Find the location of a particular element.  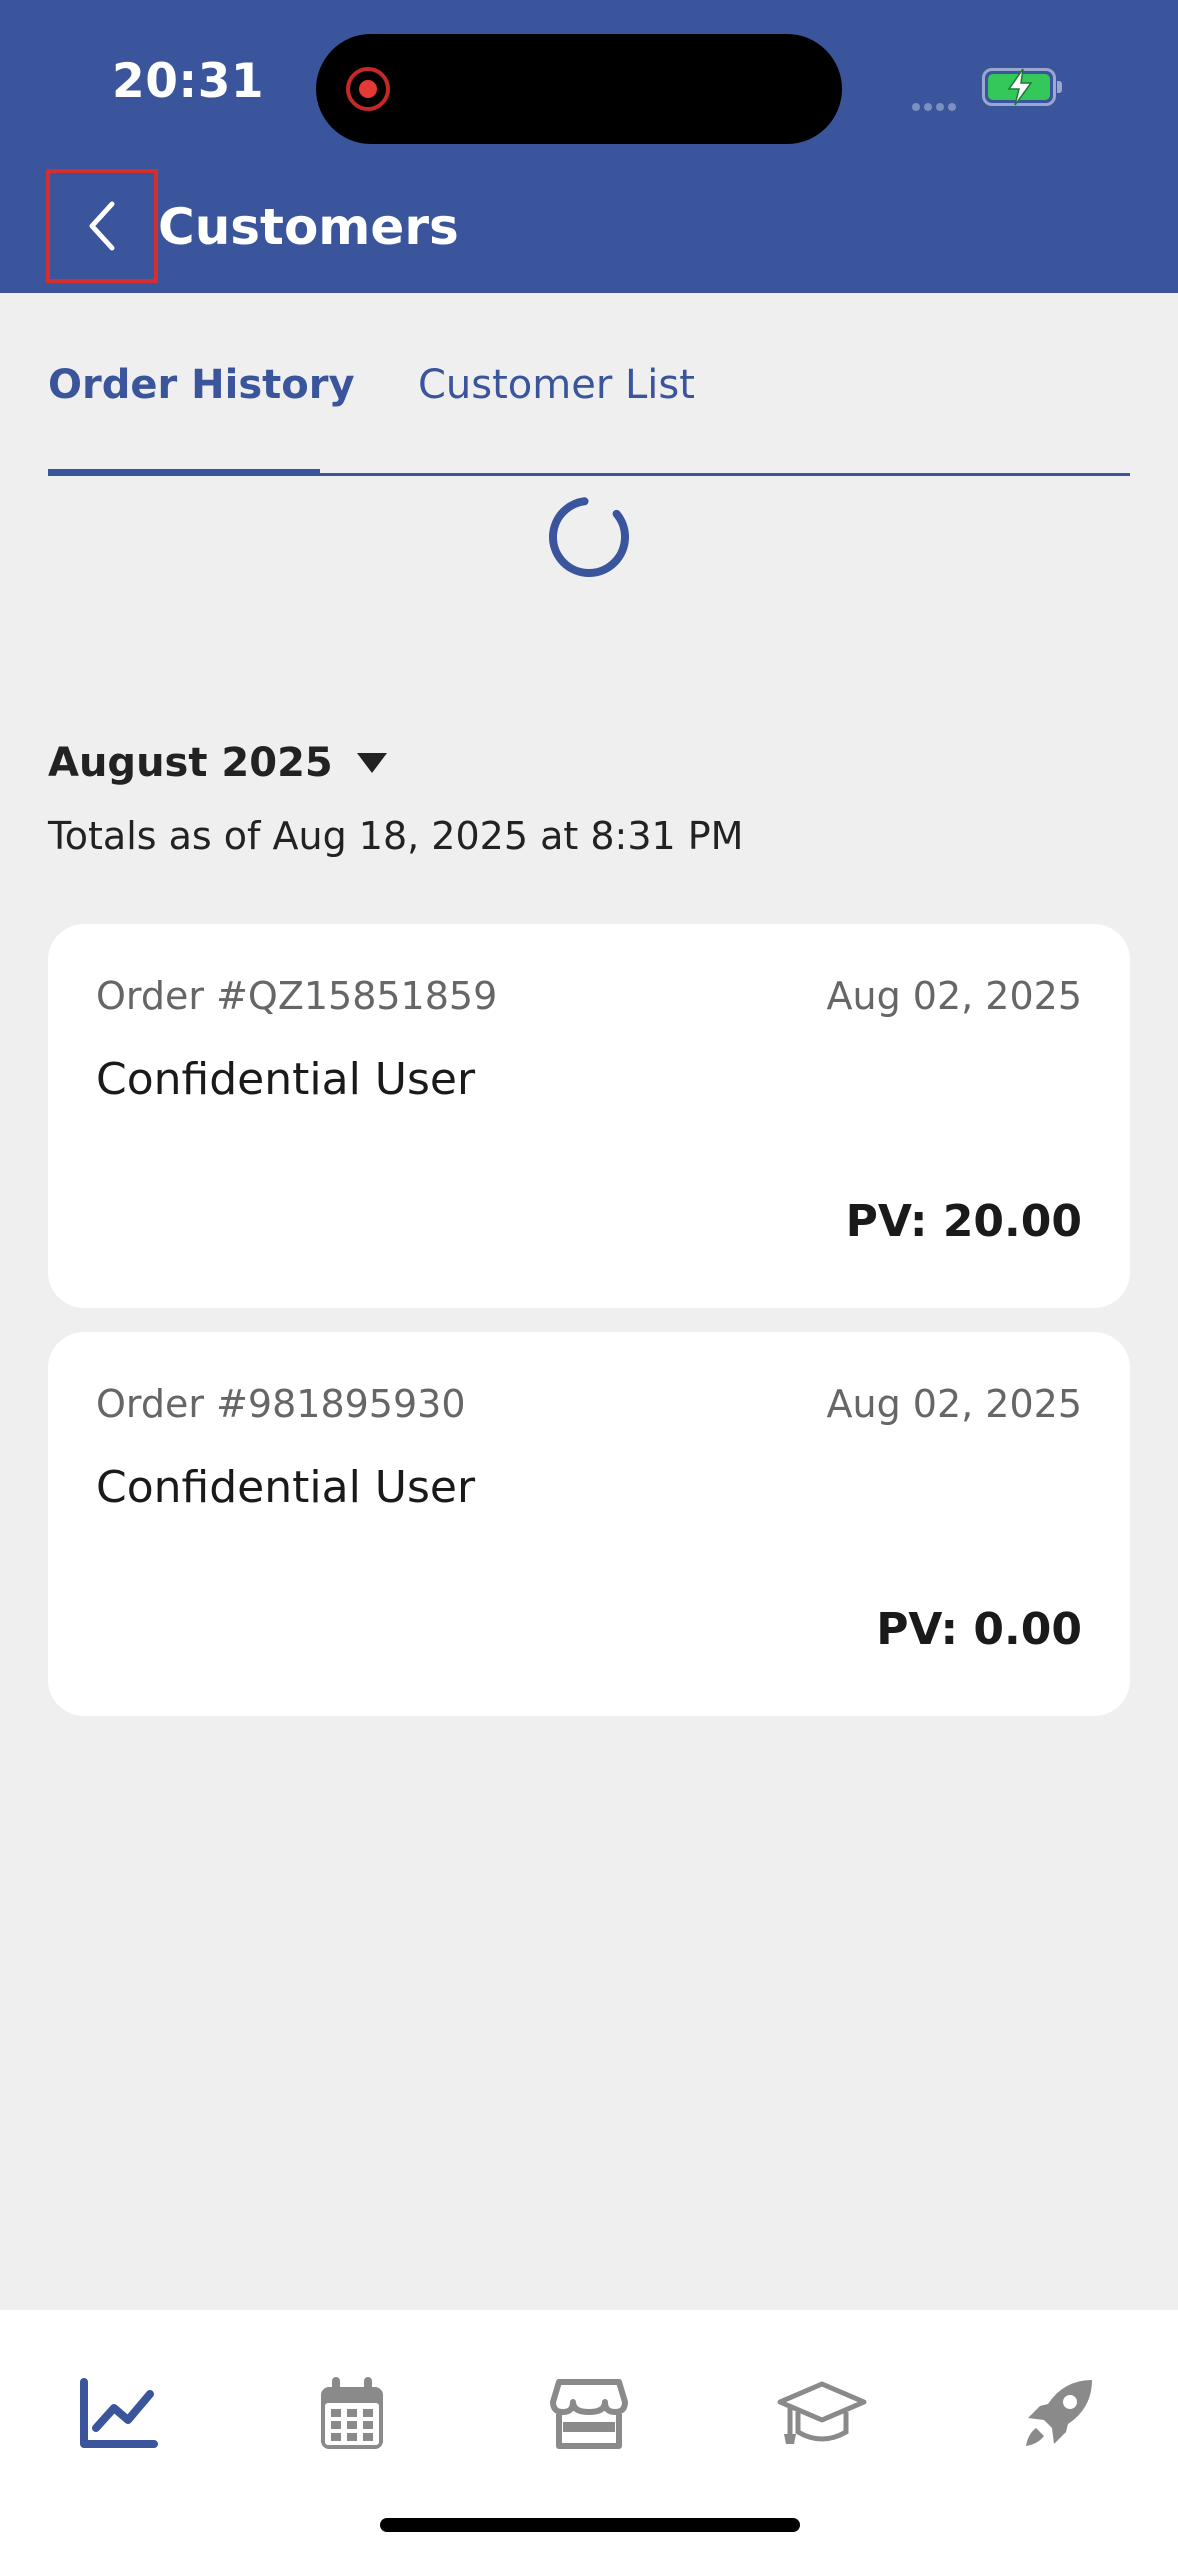

rocket-icon is located at coordinates (1059, 2413).